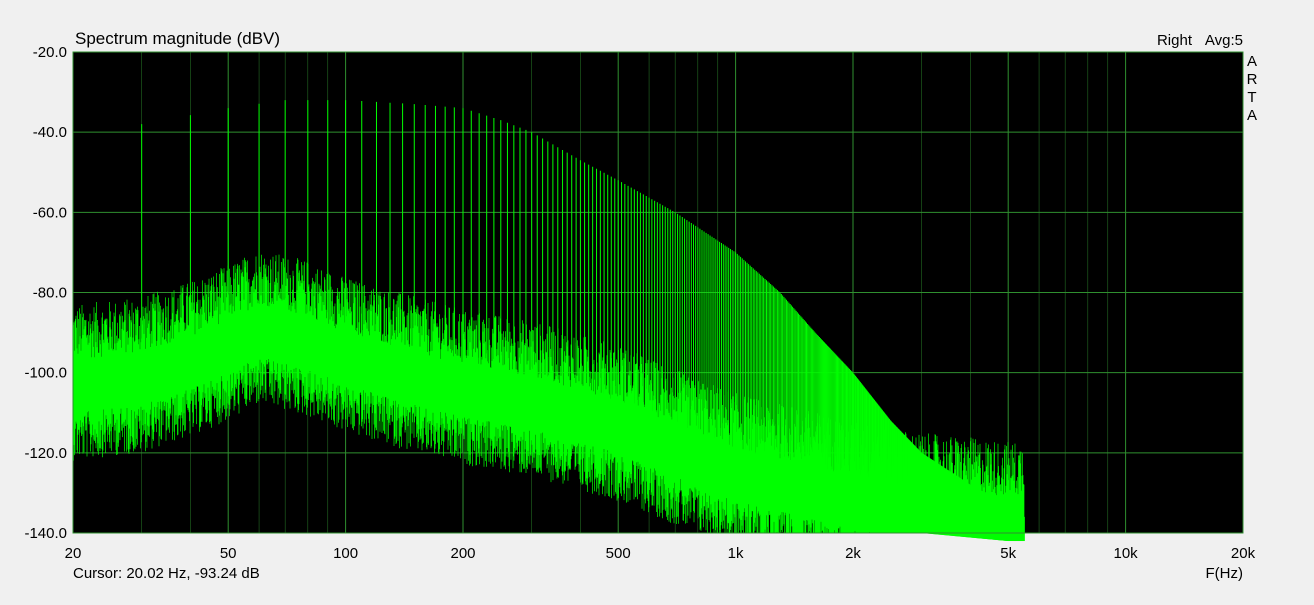 This screenshot has height=605, width=1314. What do you see at coordinates (853, 553) in the screenshot?
I see `x-tick-label: 2k` at bounding box center [853, 553].